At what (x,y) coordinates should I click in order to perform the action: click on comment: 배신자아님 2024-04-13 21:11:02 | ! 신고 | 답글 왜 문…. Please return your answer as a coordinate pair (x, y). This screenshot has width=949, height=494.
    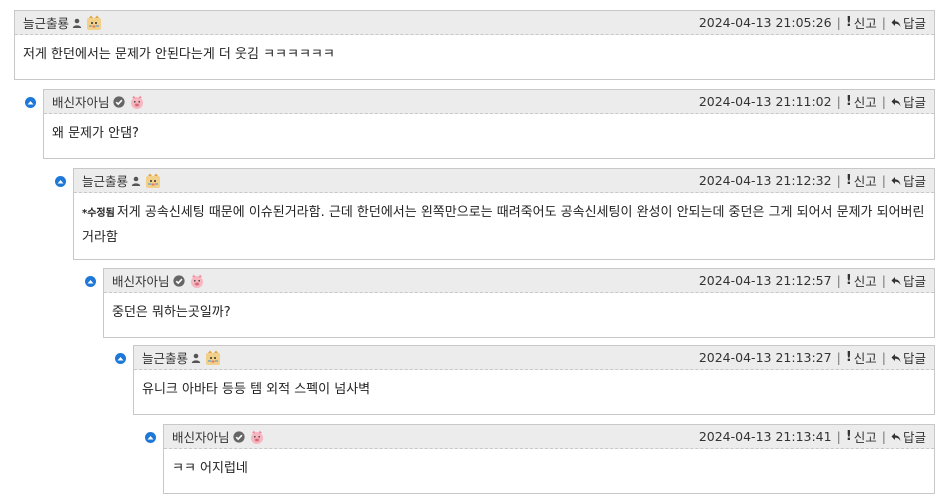
    Looking at the image, I should click on (489, 124).